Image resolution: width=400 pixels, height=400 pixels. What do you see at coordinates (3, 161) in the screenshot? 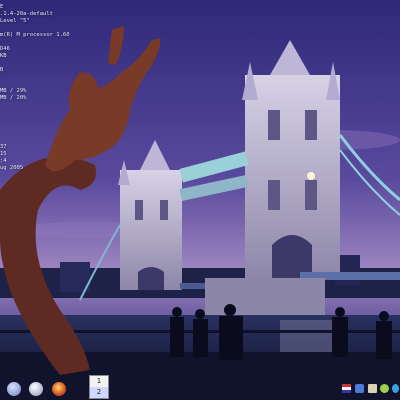
I see `sysinfo-line: :4` at bounding box center [3, 161].